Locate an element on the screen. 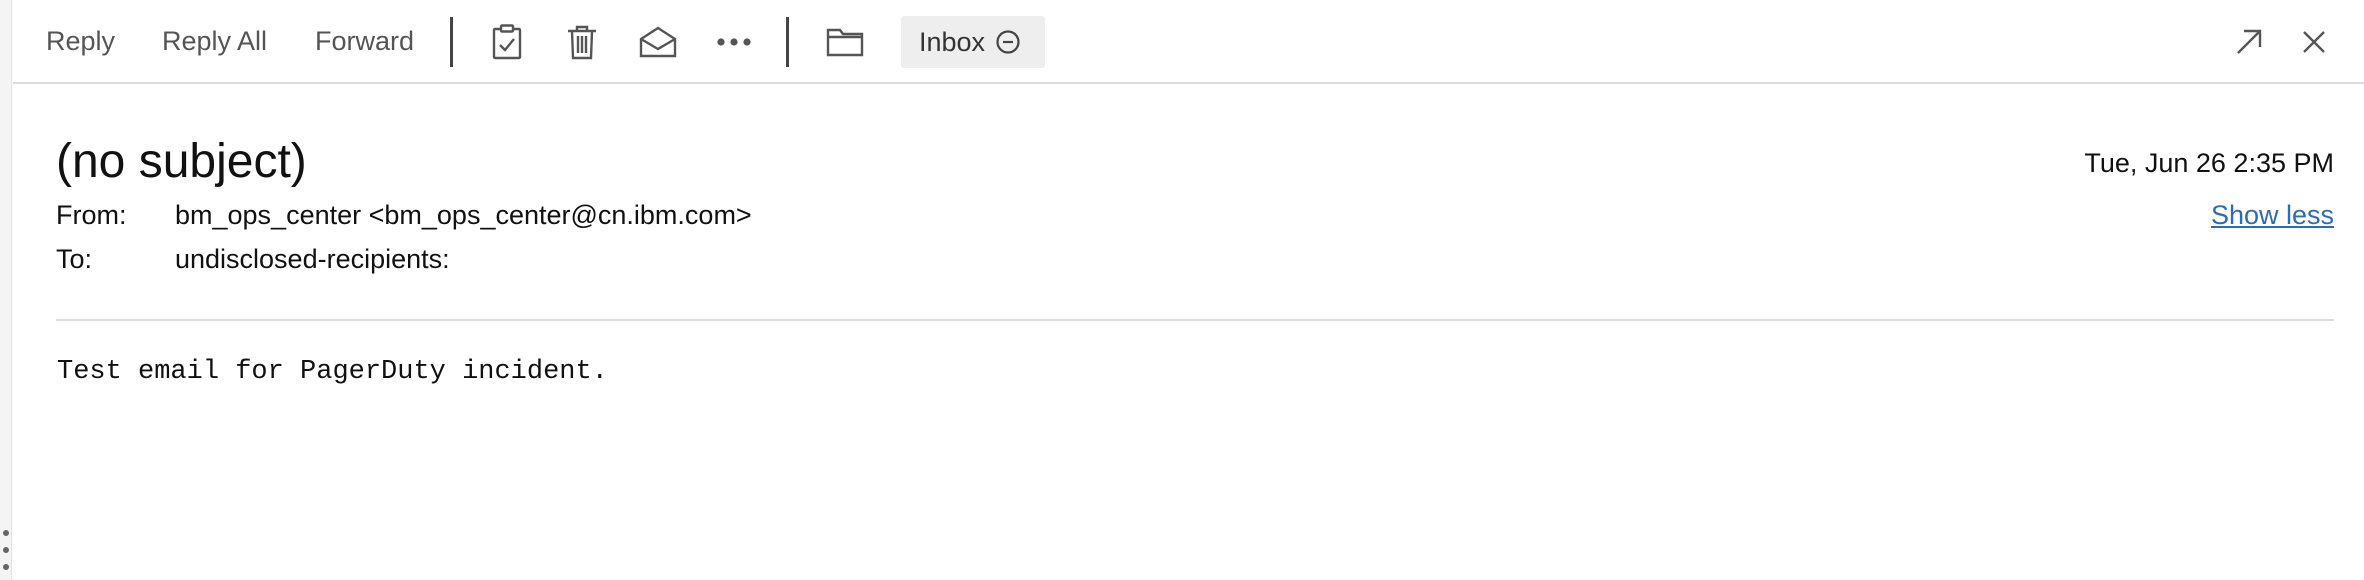  forward-button: Forward is located at coordinates (364, 41).